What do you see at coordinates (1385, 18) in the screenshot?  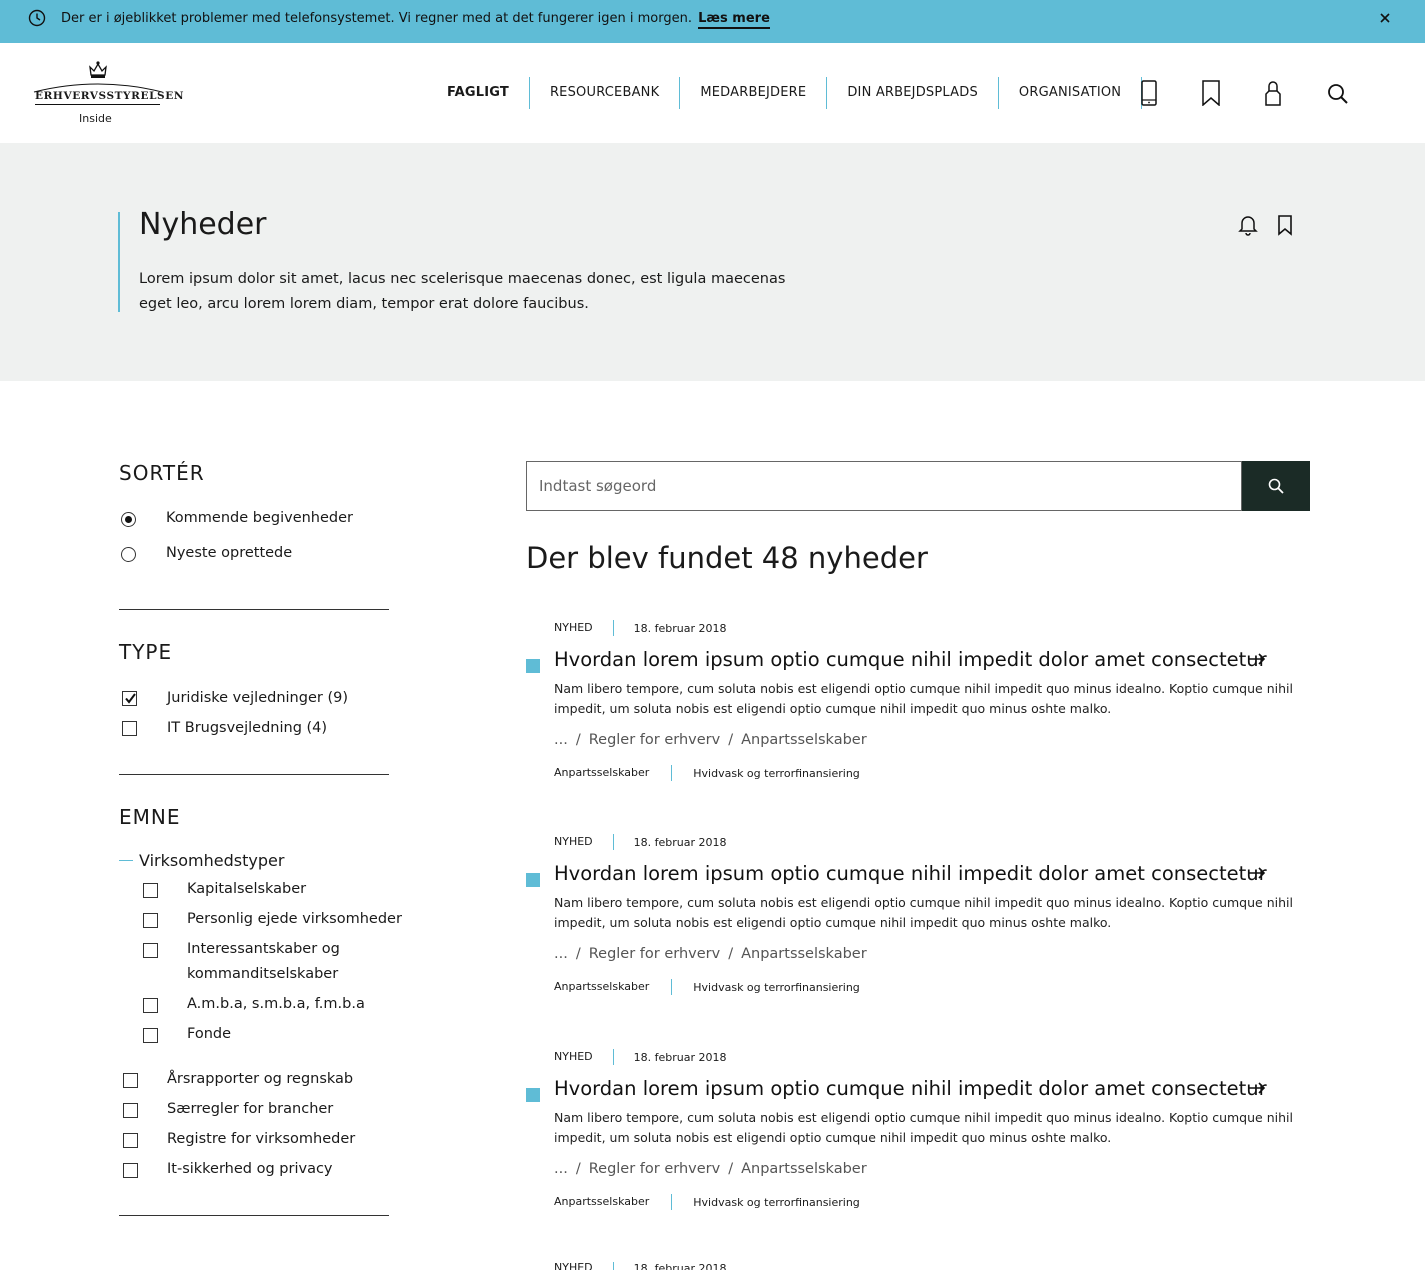 I see `close-icon` at bounding box center [1385, 18].